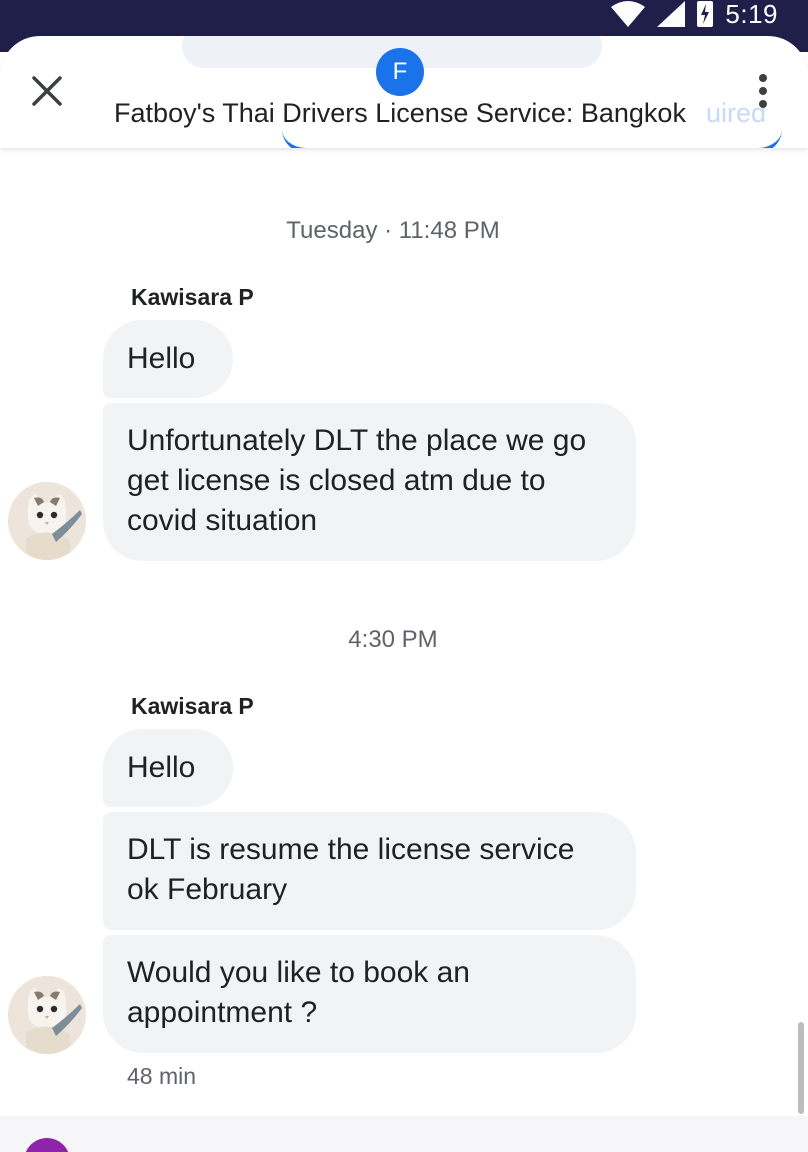  What do you see at coordinates (671, 14) in the screenshot?
I see `signal-icon` at bounding box center [671, 14].